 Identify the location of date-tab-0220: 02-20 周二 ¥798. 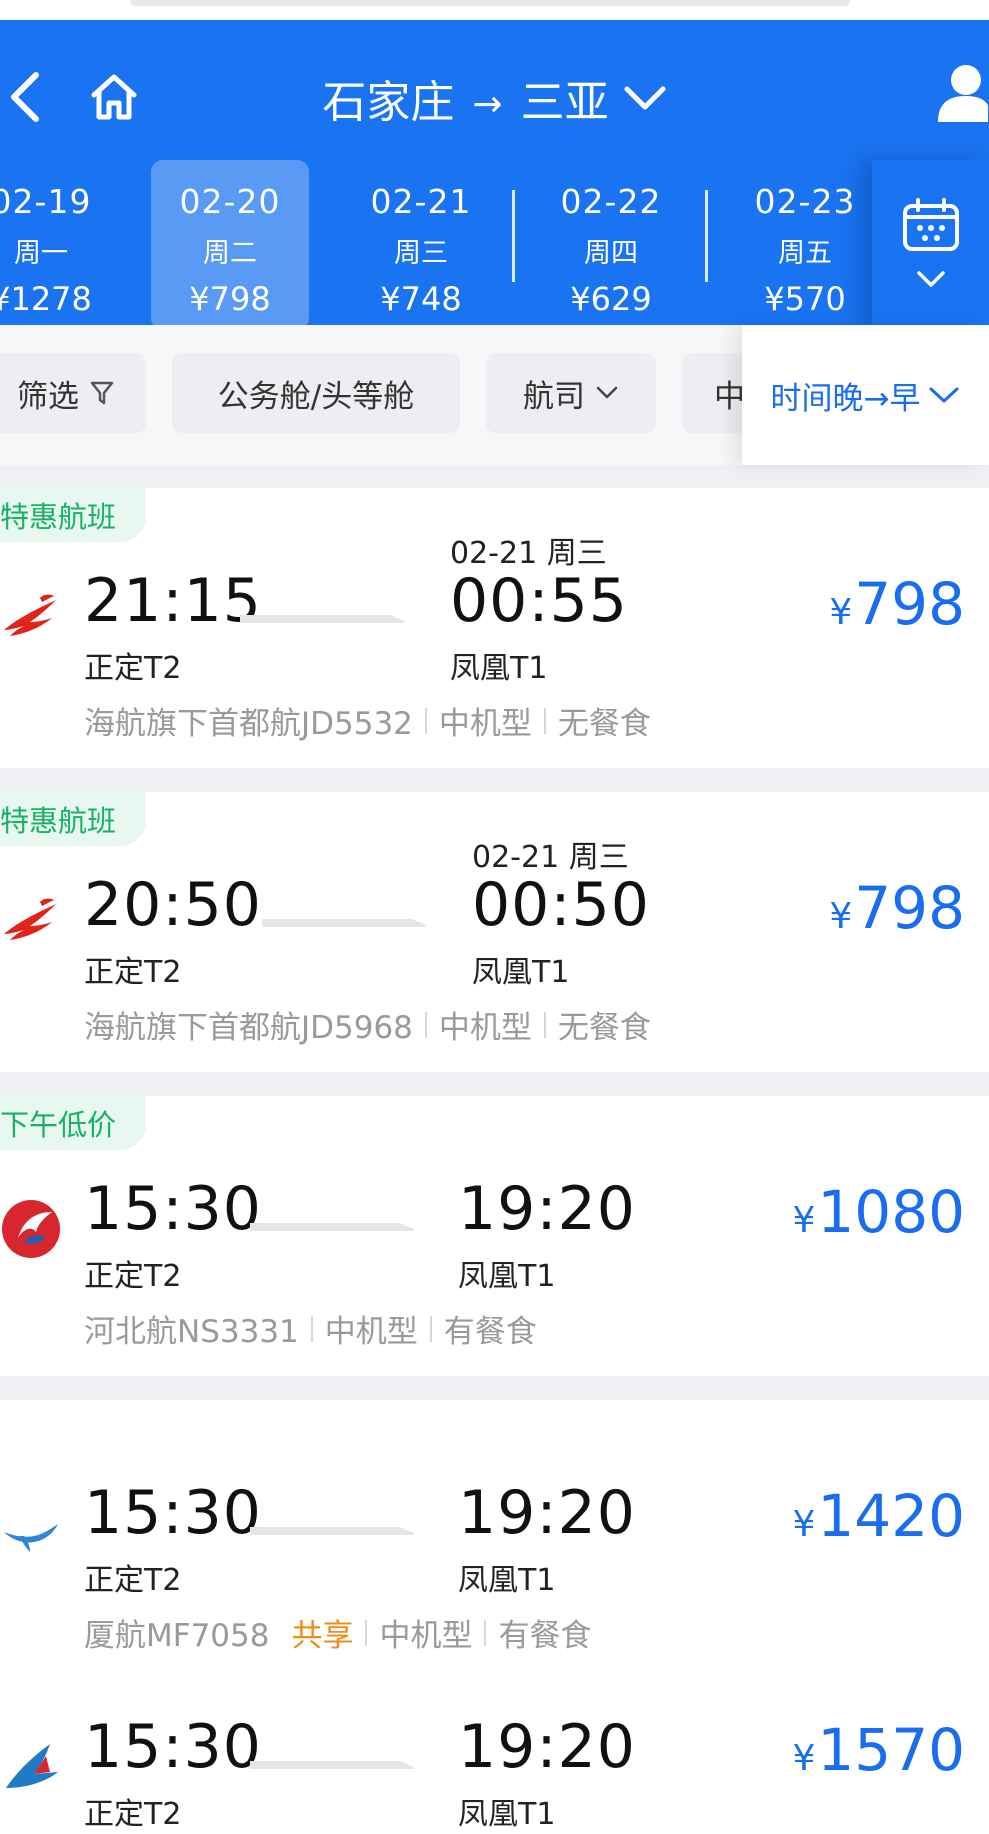
(230, 245).